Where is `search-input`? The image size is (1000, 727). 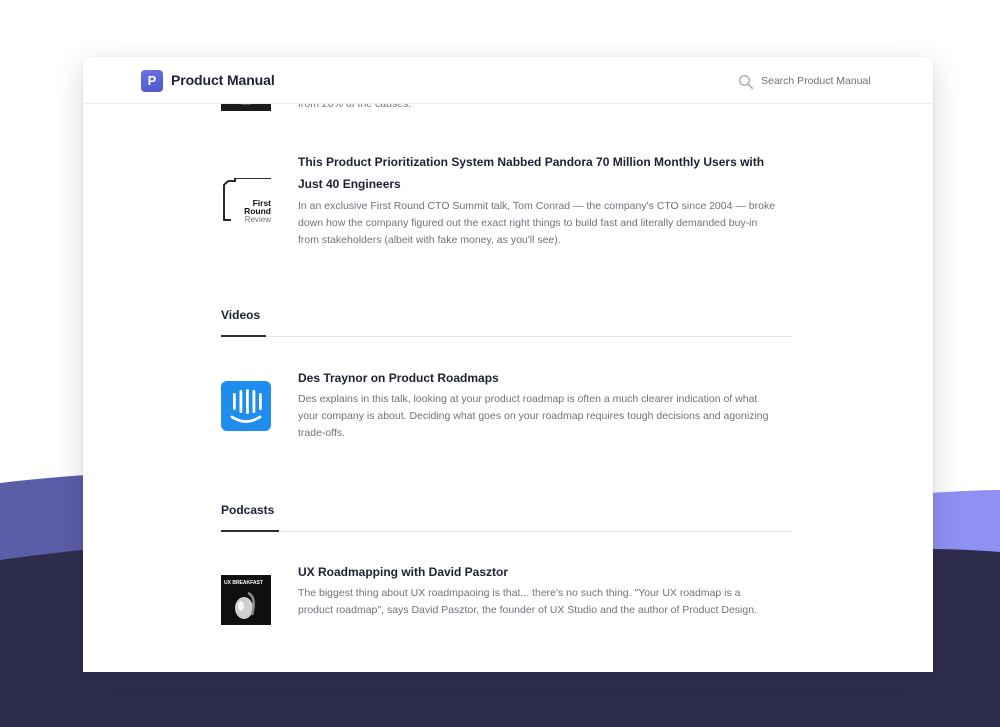
search-input is located at coordinates (836, 81).